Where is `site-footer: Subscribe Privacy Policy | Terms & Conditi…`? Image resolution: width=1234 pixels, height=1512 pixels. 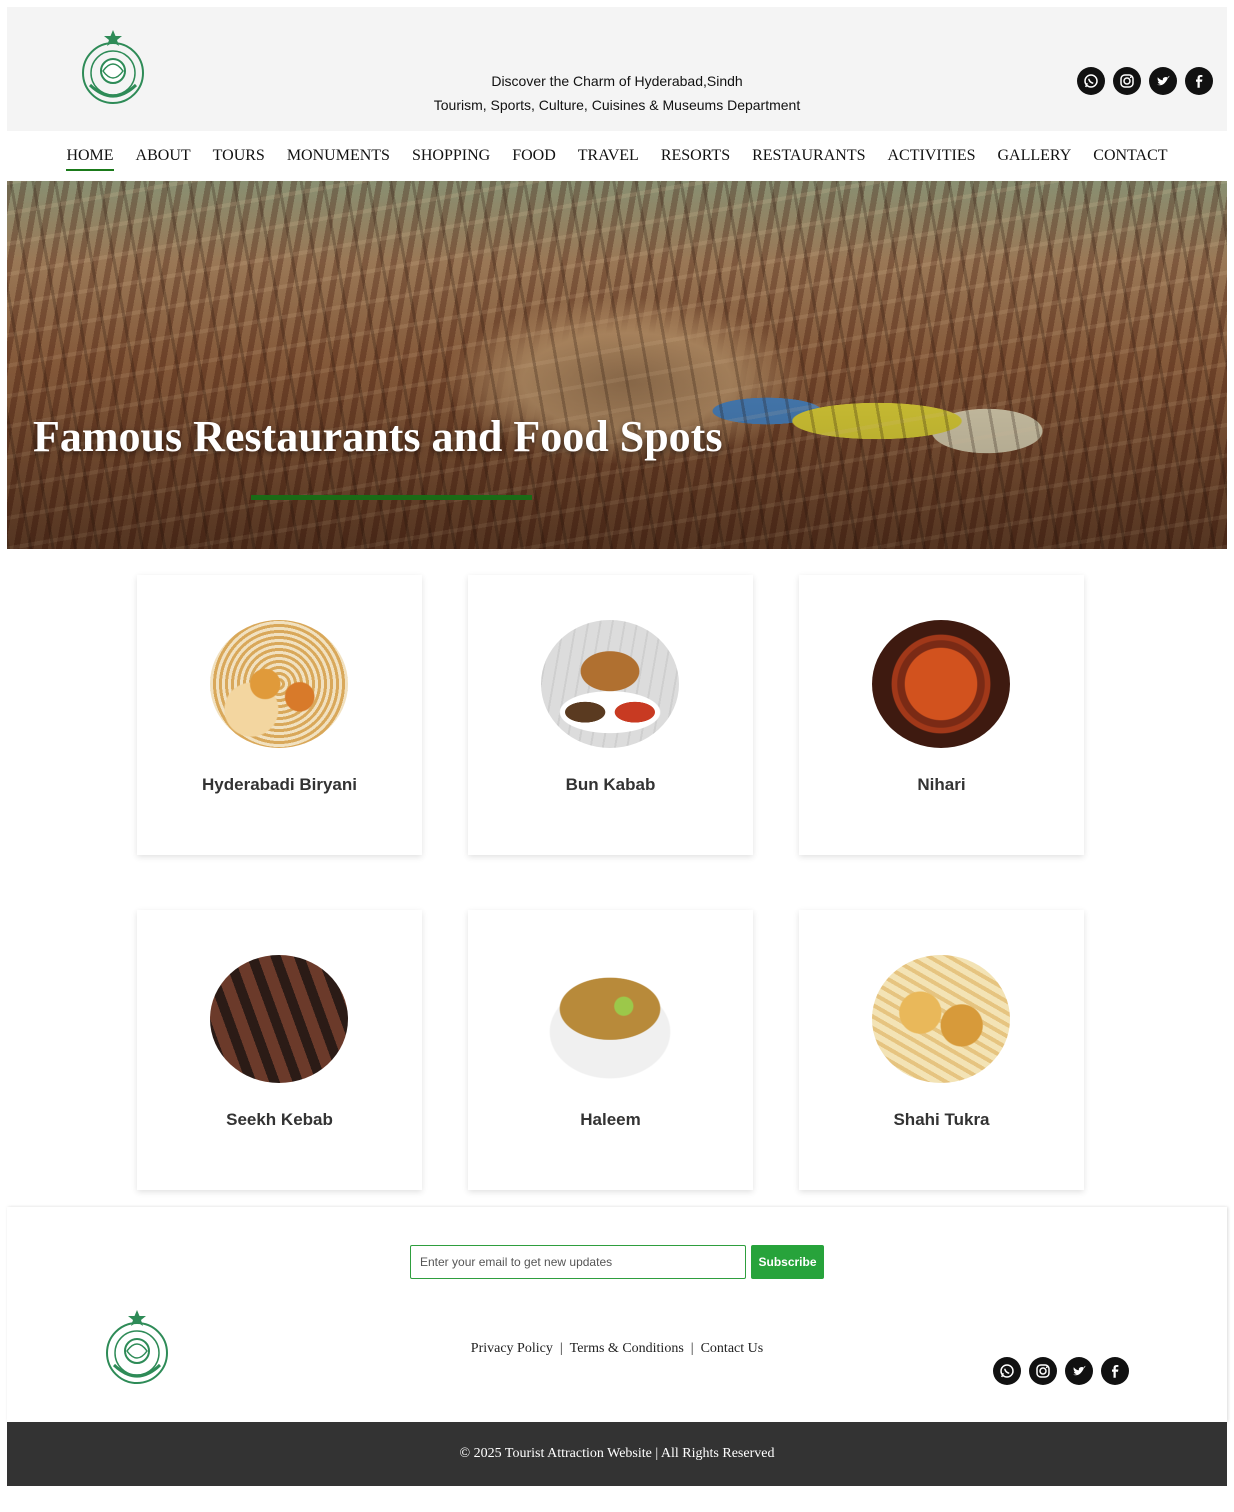
site-footer: Subscribe Privacy Policy | Terms & Conditi… is located at coordinates (617, 1314).